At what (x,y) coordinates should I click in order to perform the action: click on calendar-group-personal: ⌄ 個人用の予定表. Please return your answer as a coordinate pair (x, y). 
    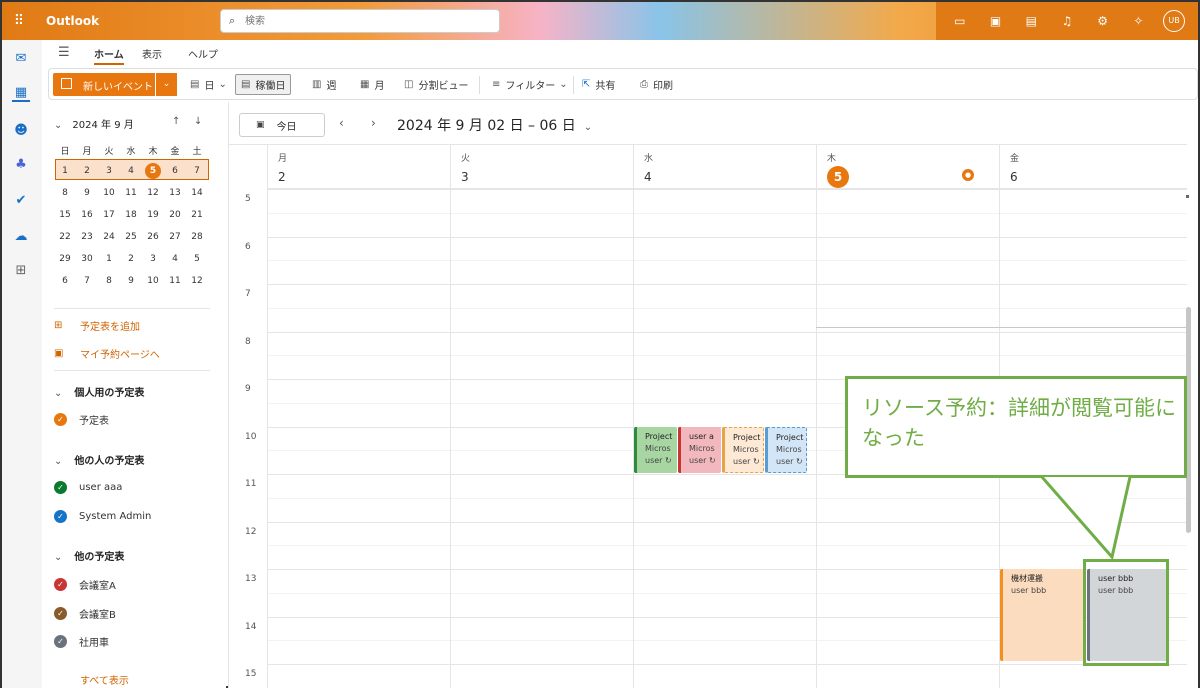
    Looking at the image, I should click on (99, 391).